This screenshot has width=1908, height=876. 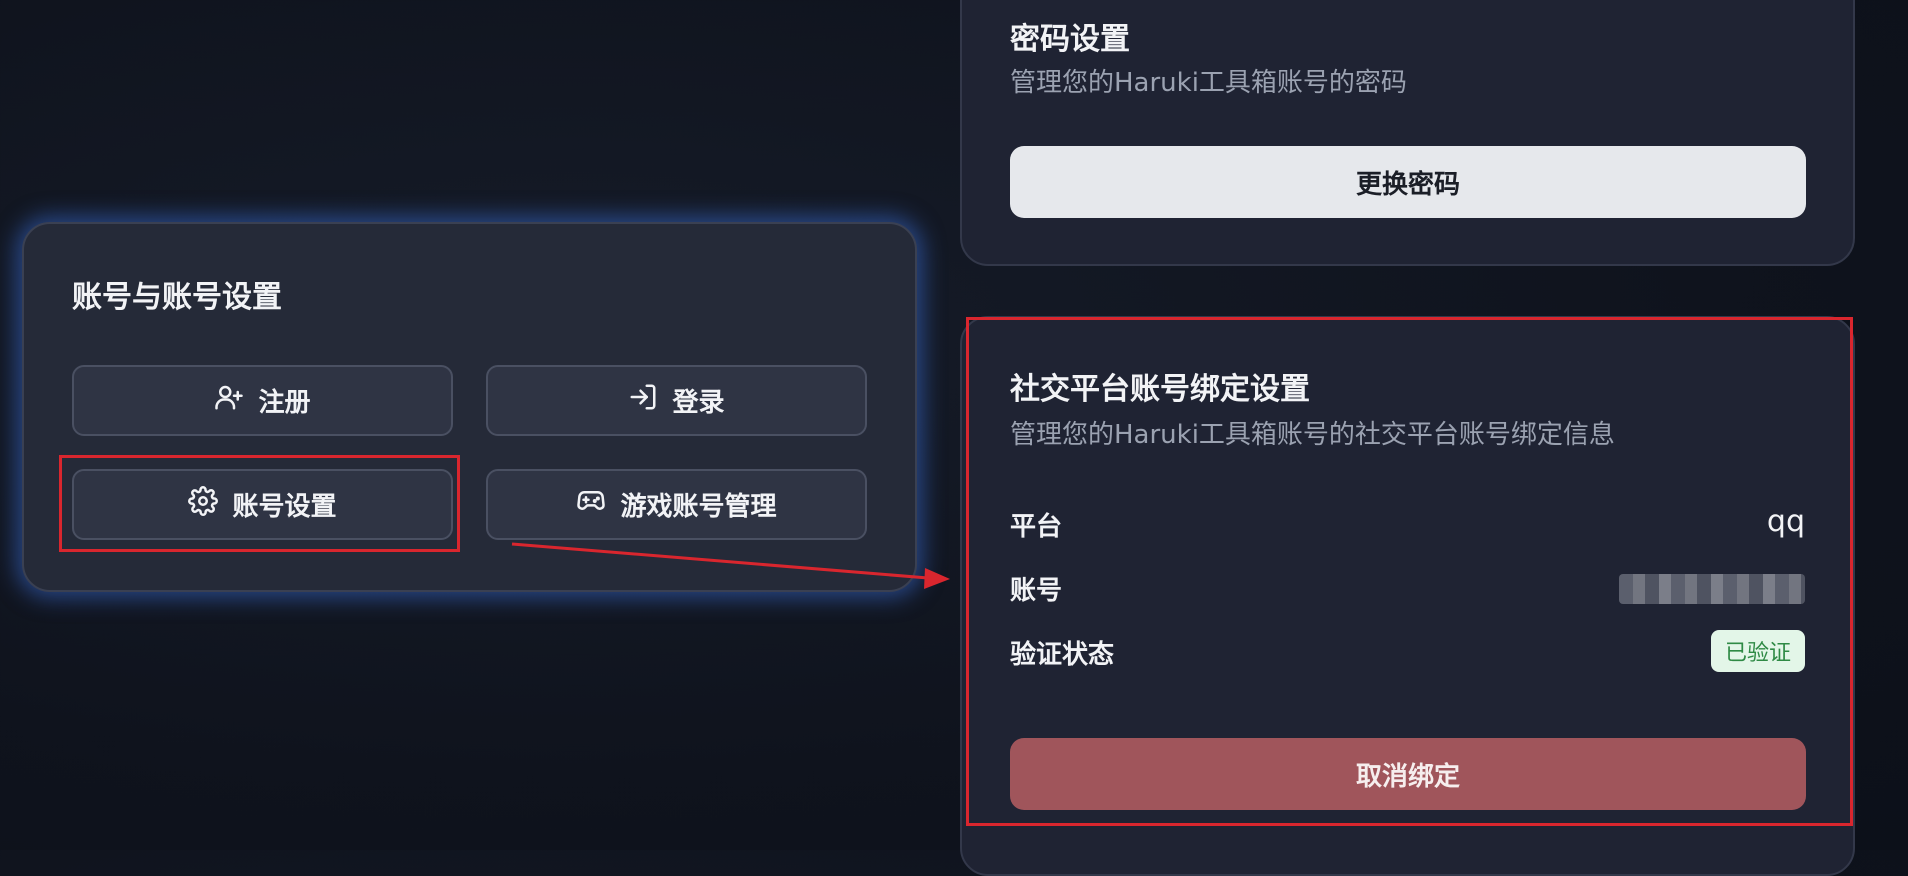 What do you see at coordinates (1408, 774) in the screenshot?
I see `unbind-button: 取消绑定` at bounding box center [1408, 774].